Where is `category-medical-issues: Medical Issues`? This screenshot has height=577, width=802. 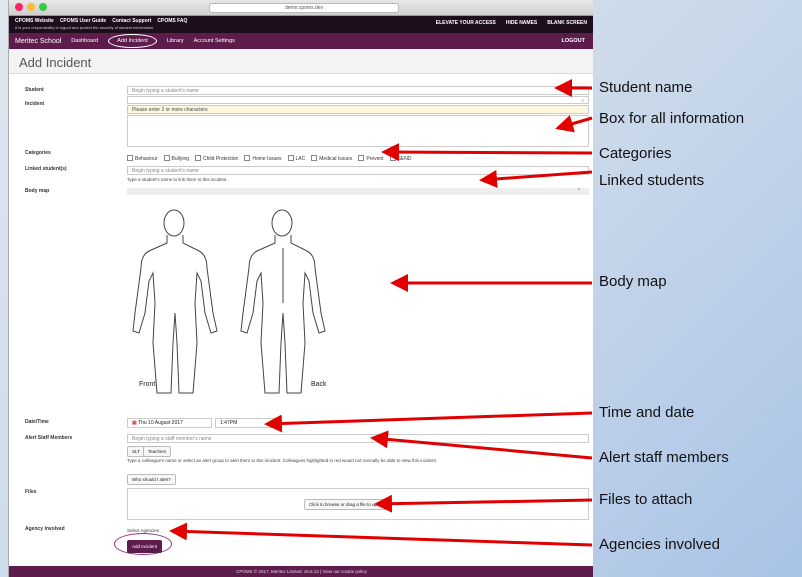 category-medical-issues: Medical Issues is located at coordinates (331, 158).